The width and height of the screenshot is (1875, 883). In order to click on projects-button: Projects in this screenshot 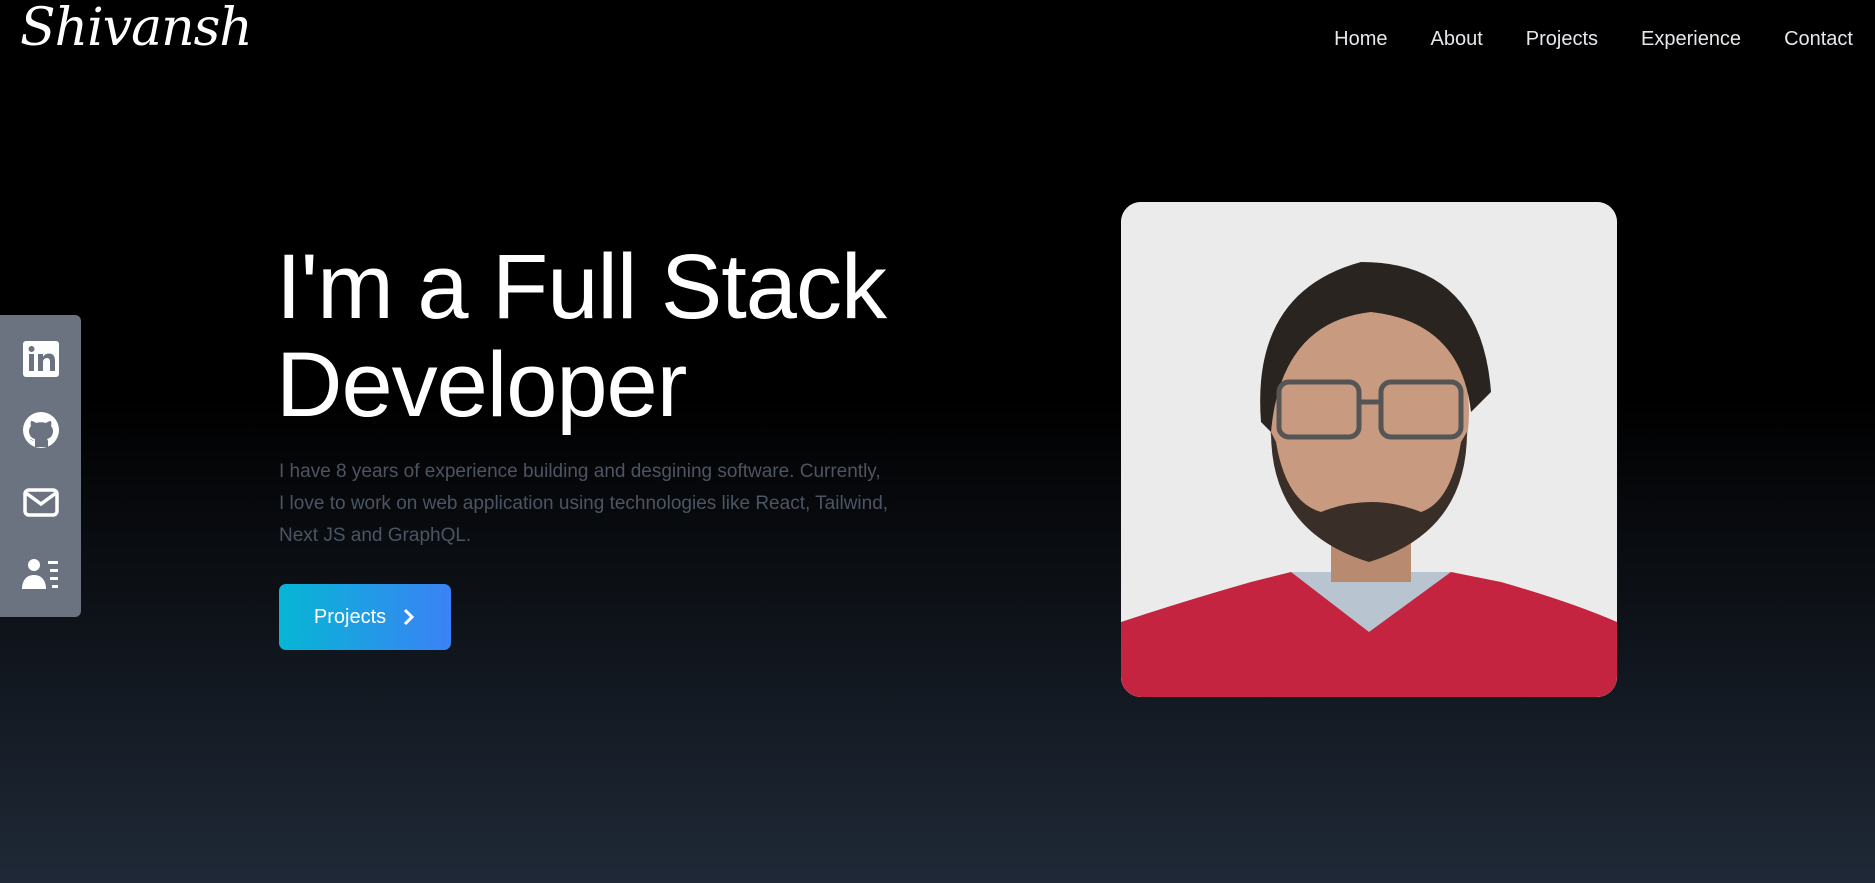, I will do `click(365, 617)`.